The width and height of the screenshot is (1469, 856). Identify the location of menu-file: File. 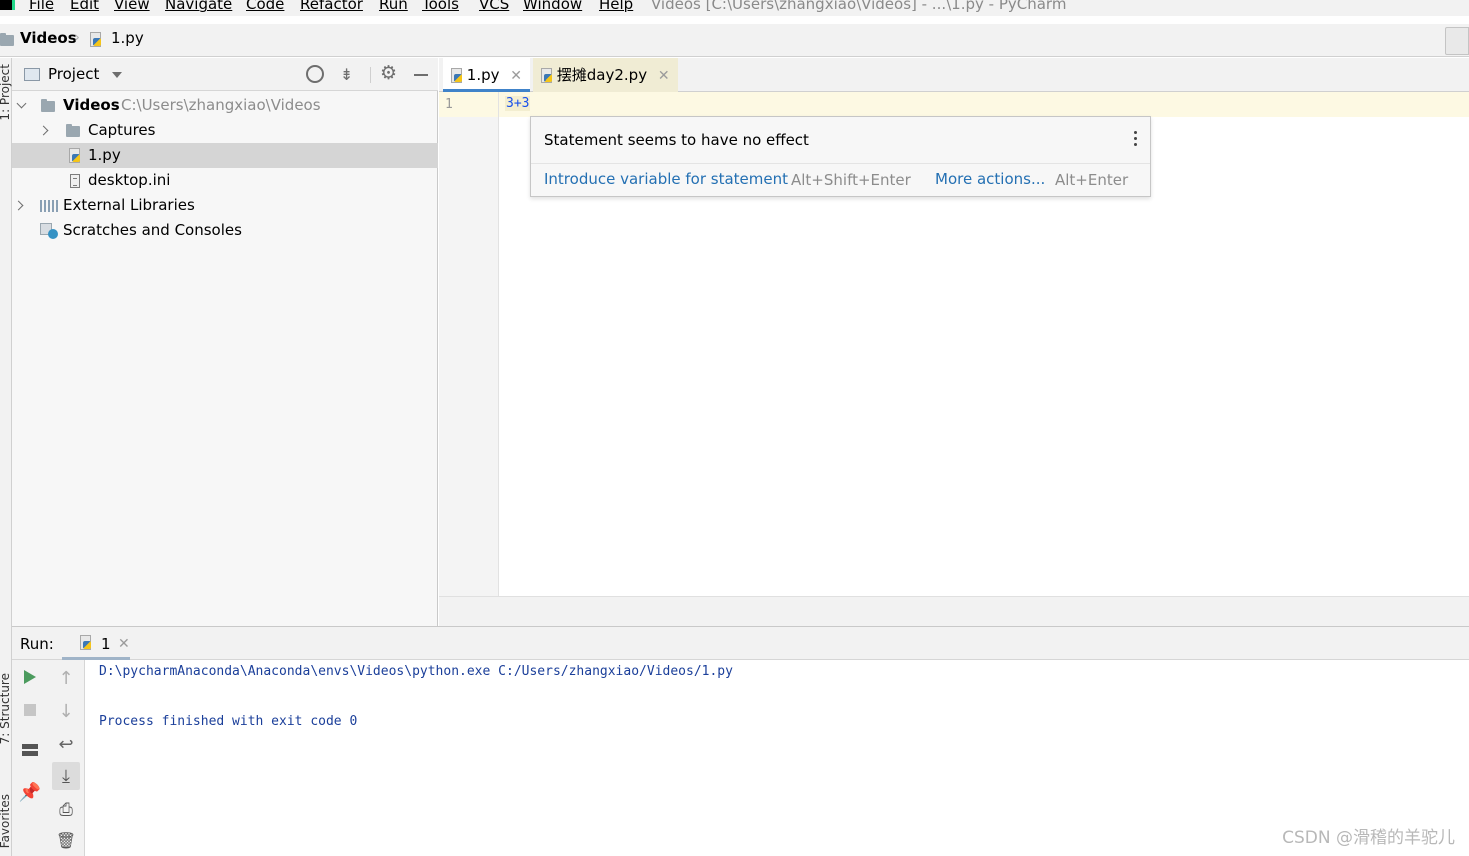
(41, 6).